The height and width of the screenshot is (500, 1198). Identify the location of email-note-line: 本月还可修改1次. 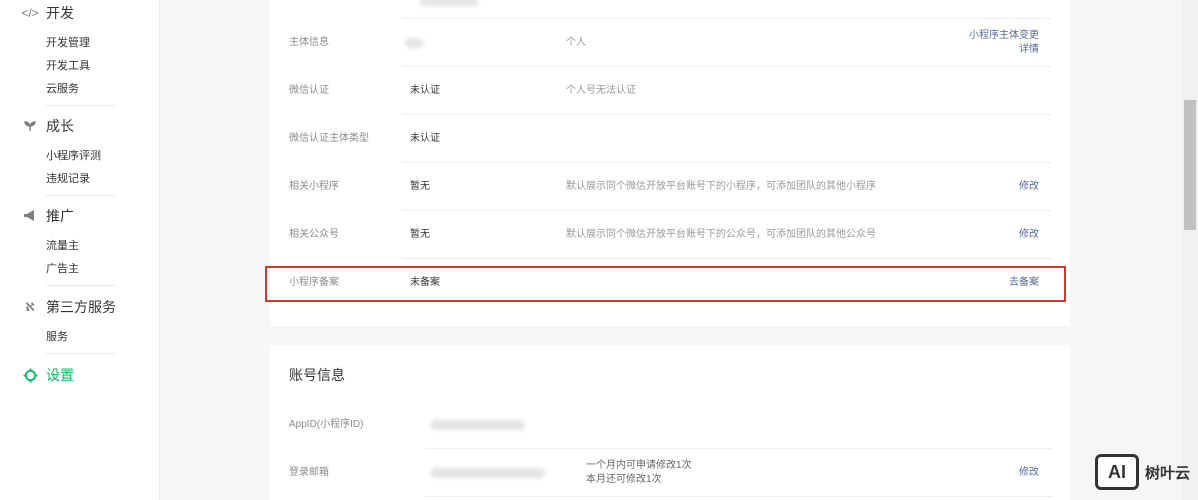
(624, 479).